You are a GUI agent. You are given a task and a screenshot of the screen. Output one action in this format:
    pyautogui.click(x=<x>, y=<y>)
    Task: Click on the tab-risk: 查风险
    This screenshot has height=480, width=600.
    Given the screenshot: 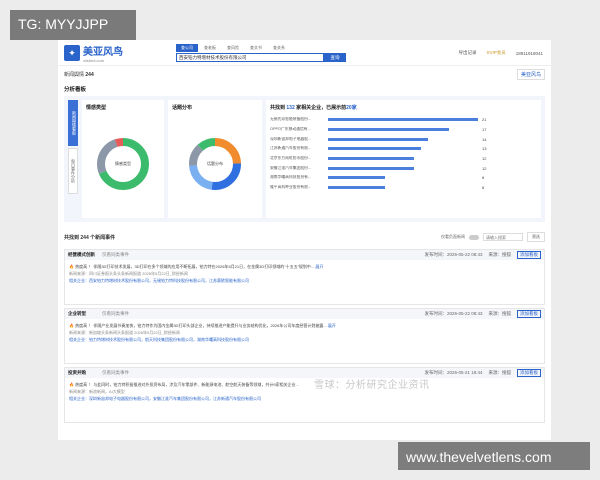 What is the action you would take?
    pyautogui.click(x=233, y=48)
    